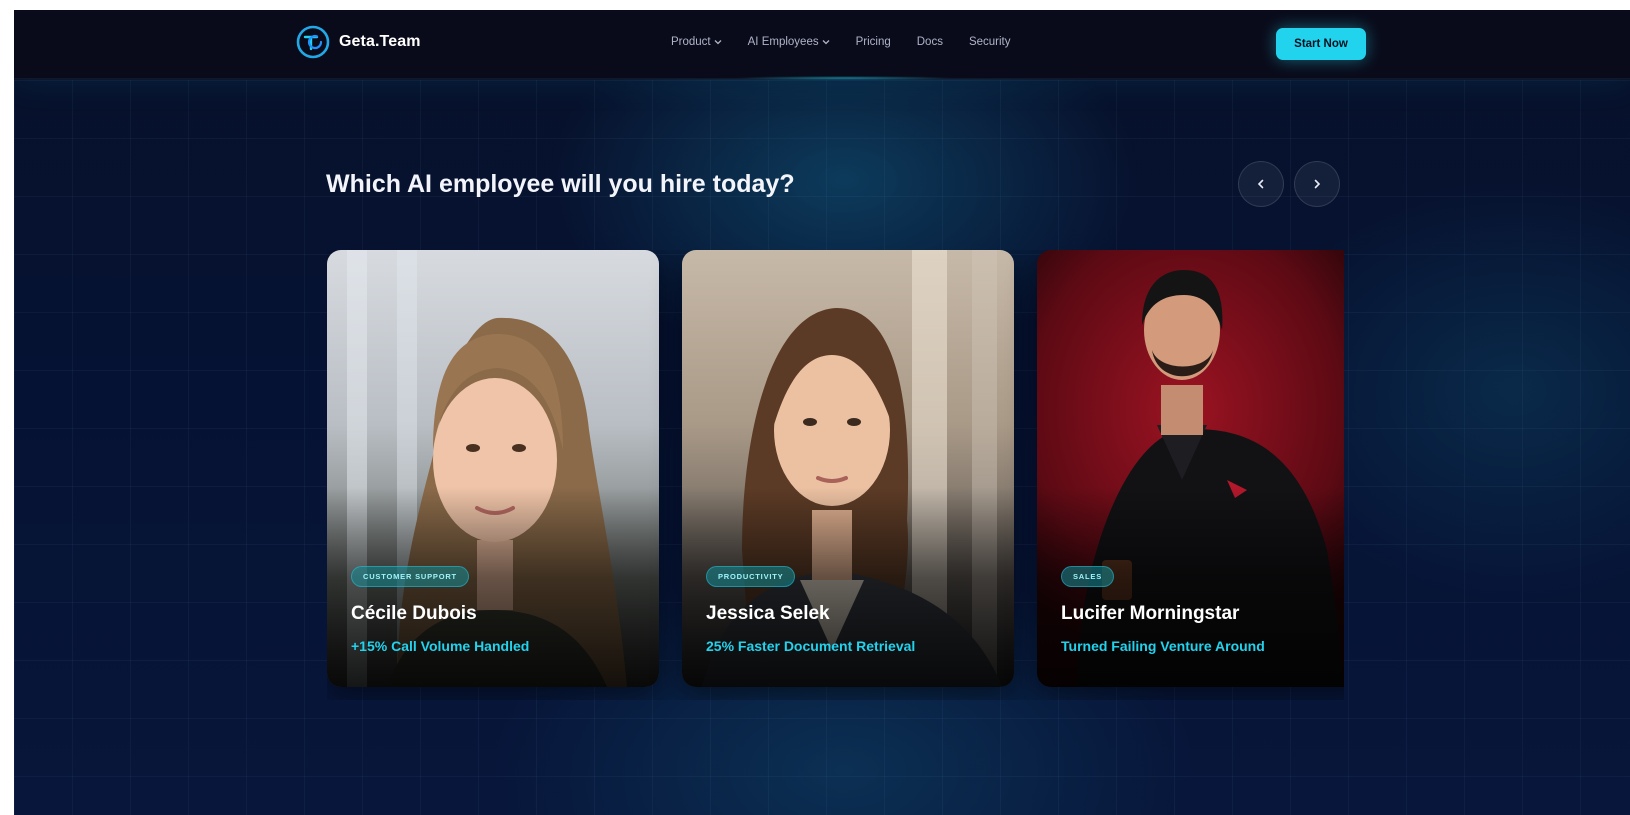 Image resolution: width=1630 pixels, height=815 pixels. Describe the element at coordinates (380, 41) in the screenshot. I see `brand-name: Geta.Team` at that location.